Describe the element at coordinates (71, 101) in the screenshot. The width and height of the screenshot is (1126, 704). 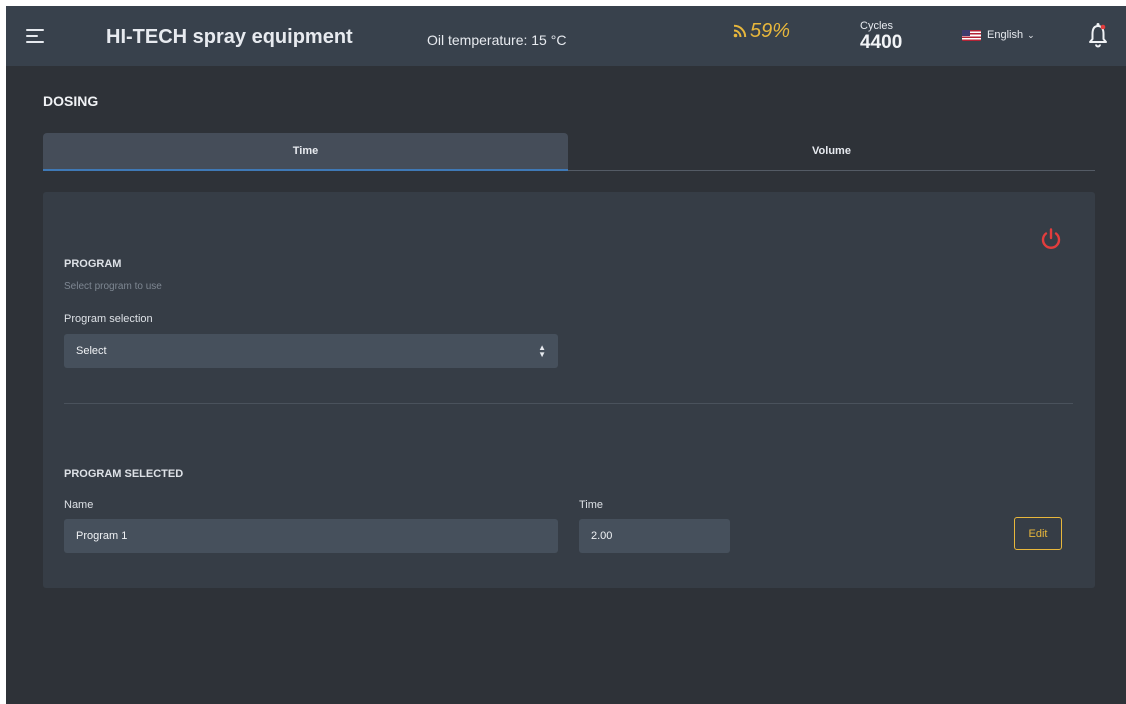
I see `page-title: DOSING` at that location.